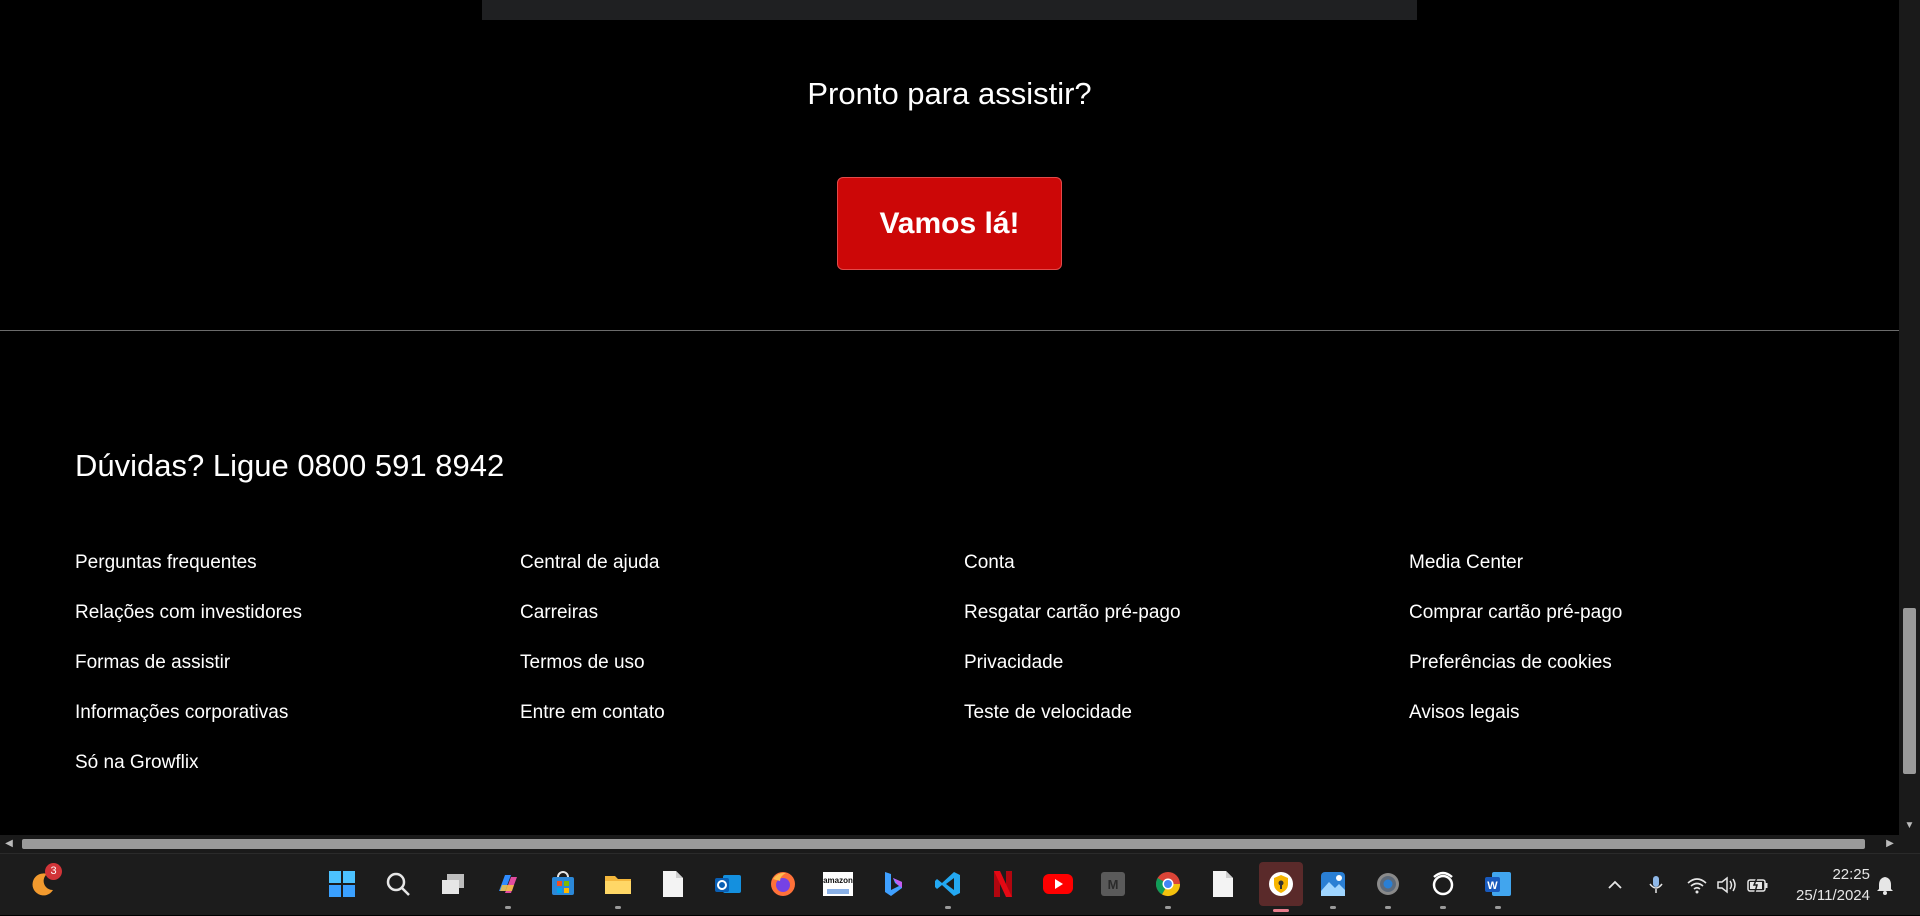 This screenshot has height=916, width=1920. Describe the element at coordinates (1515, 576) in the screenshot. I see `footer-link: Media Center` at that location.